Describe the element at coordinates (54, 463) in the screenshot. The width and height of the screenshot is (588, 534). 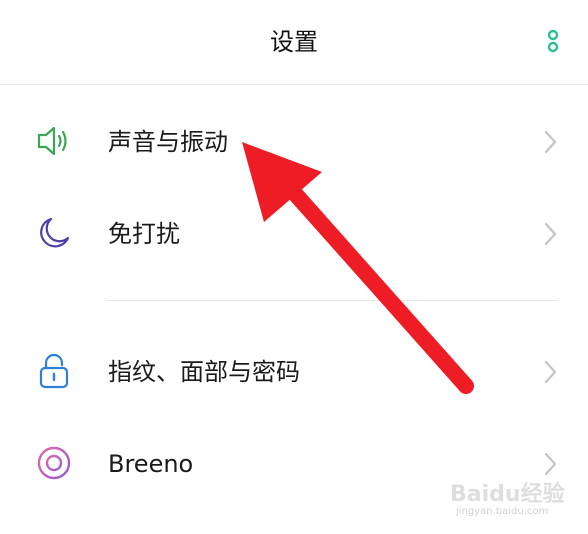
I see `breeno-icon` at that location.